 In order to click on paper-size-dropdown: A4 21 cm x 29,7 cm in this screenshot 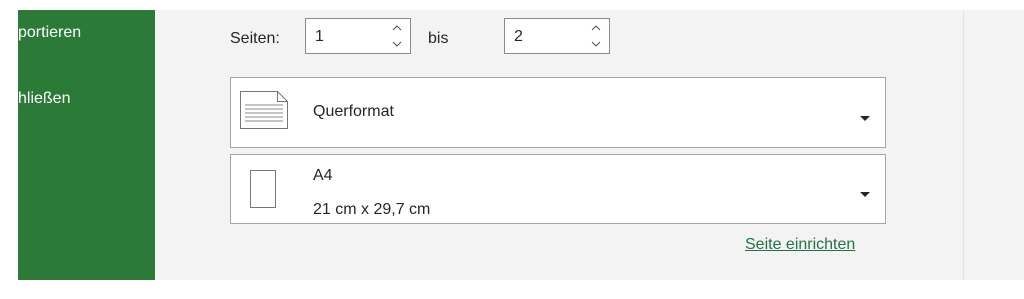, I will do `click(558, 189)`.